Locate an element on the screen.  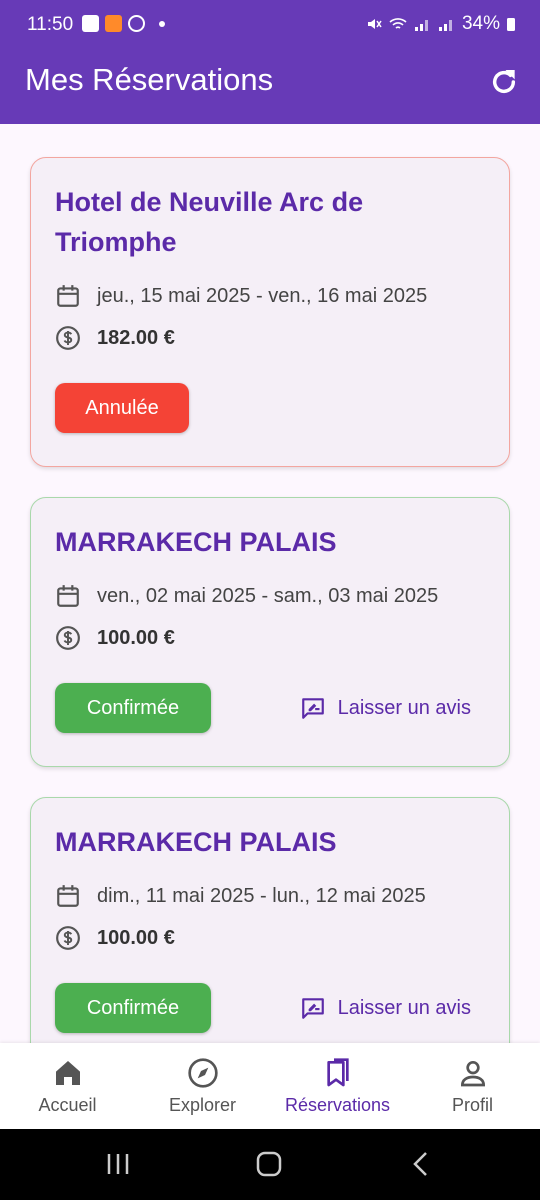
battery-percent: 34% is located at coordinates (480, 23).